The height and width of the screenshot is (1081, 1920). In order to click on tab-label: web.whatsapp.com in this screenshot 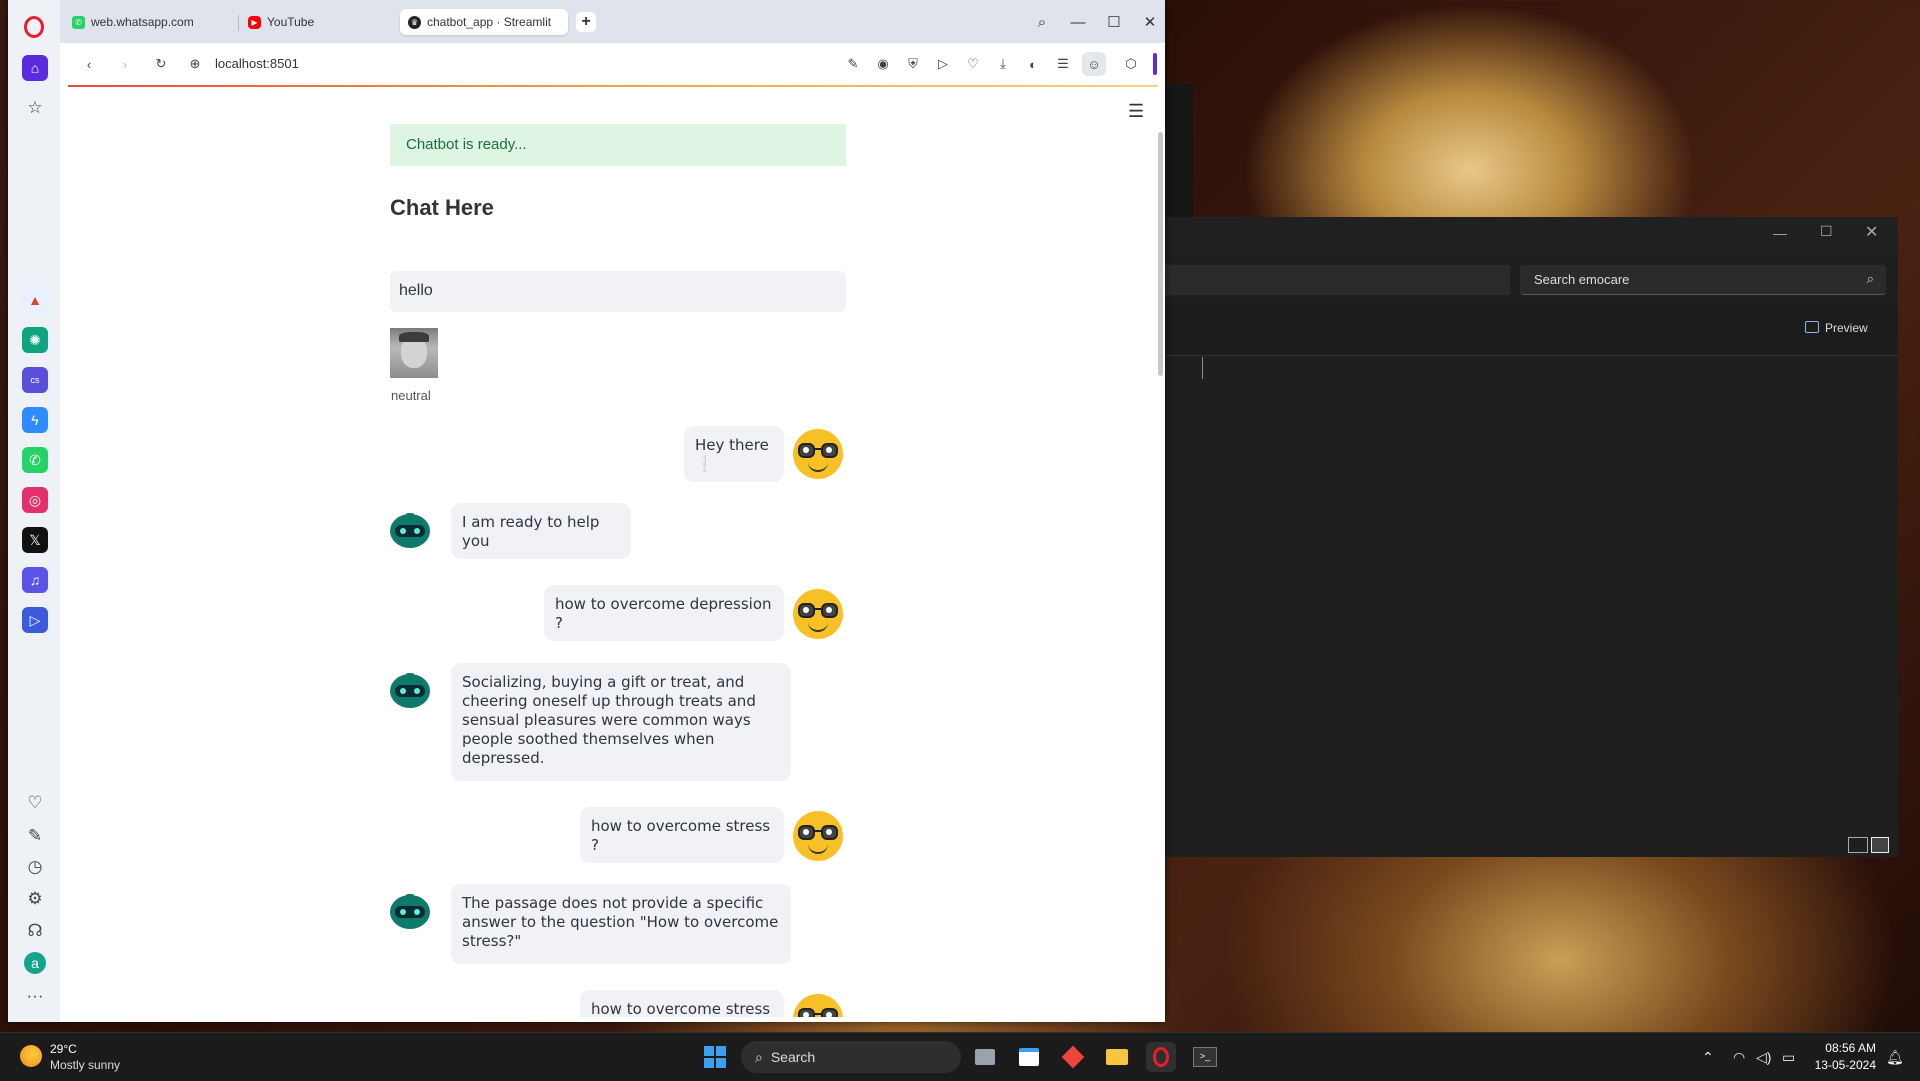, I will do `click(142, 22)`.